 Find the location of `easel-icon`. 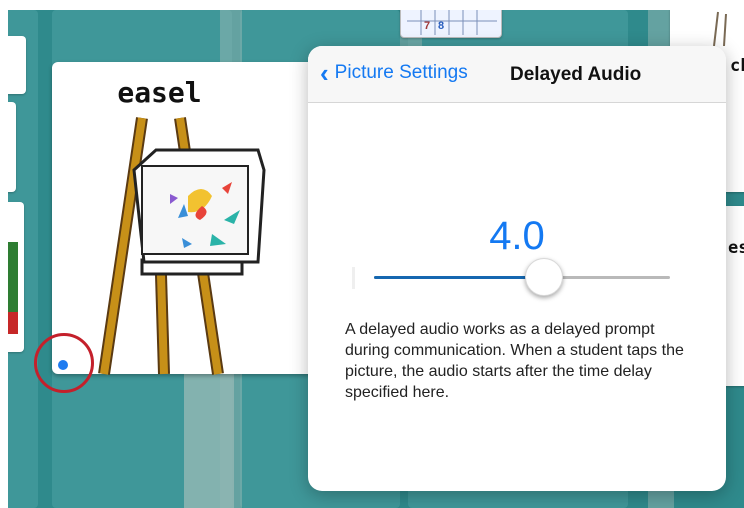

easel-icon is located at coordinates (182, 246).